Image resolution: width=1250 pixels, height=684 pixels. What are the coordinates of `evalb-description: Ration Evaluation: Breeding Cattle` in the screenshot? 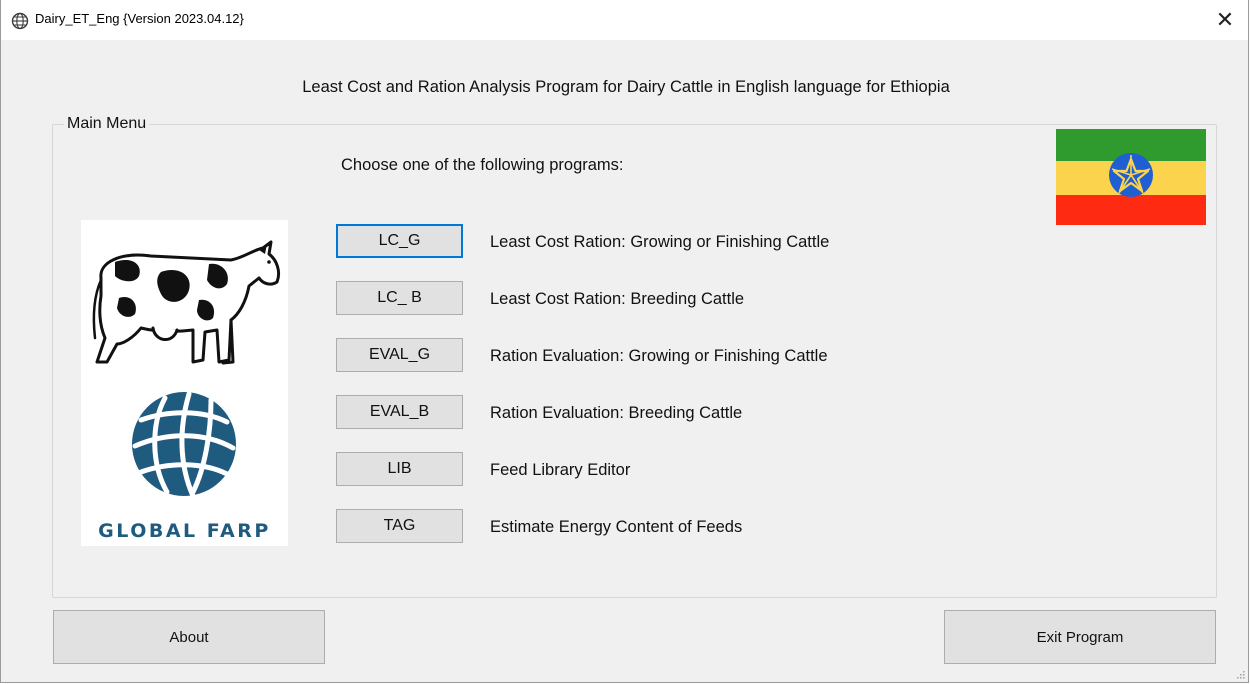 It's located at (616, 413).